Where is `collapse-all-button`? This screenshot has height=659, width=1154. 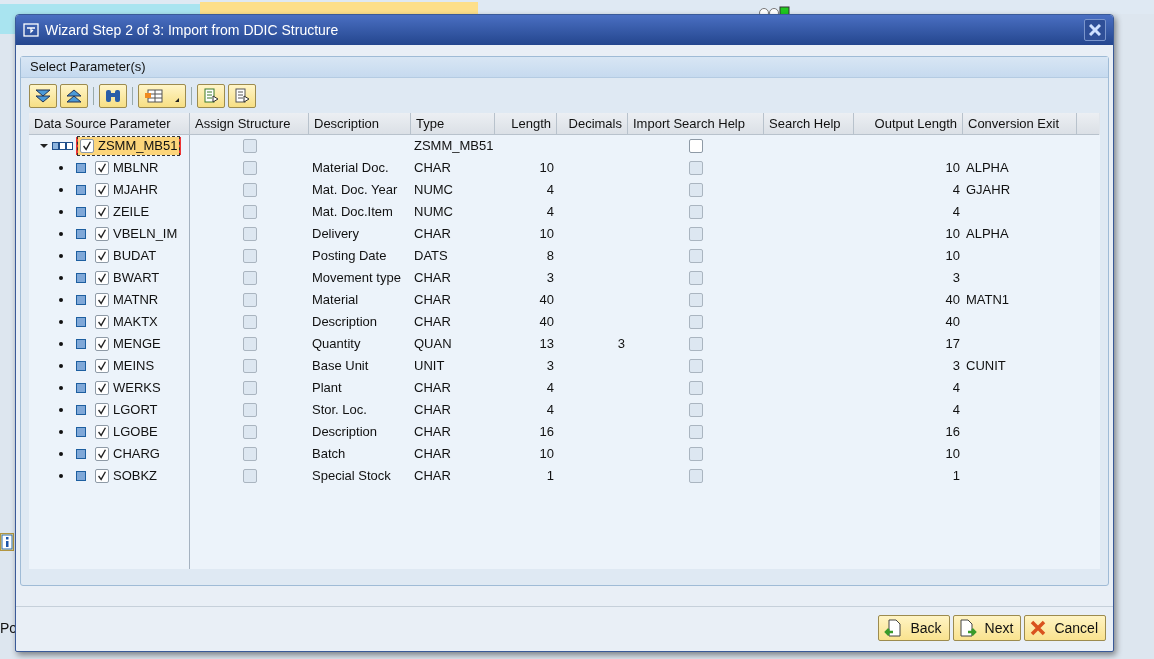
collapse-all-button is located at coordinates (74, 96).